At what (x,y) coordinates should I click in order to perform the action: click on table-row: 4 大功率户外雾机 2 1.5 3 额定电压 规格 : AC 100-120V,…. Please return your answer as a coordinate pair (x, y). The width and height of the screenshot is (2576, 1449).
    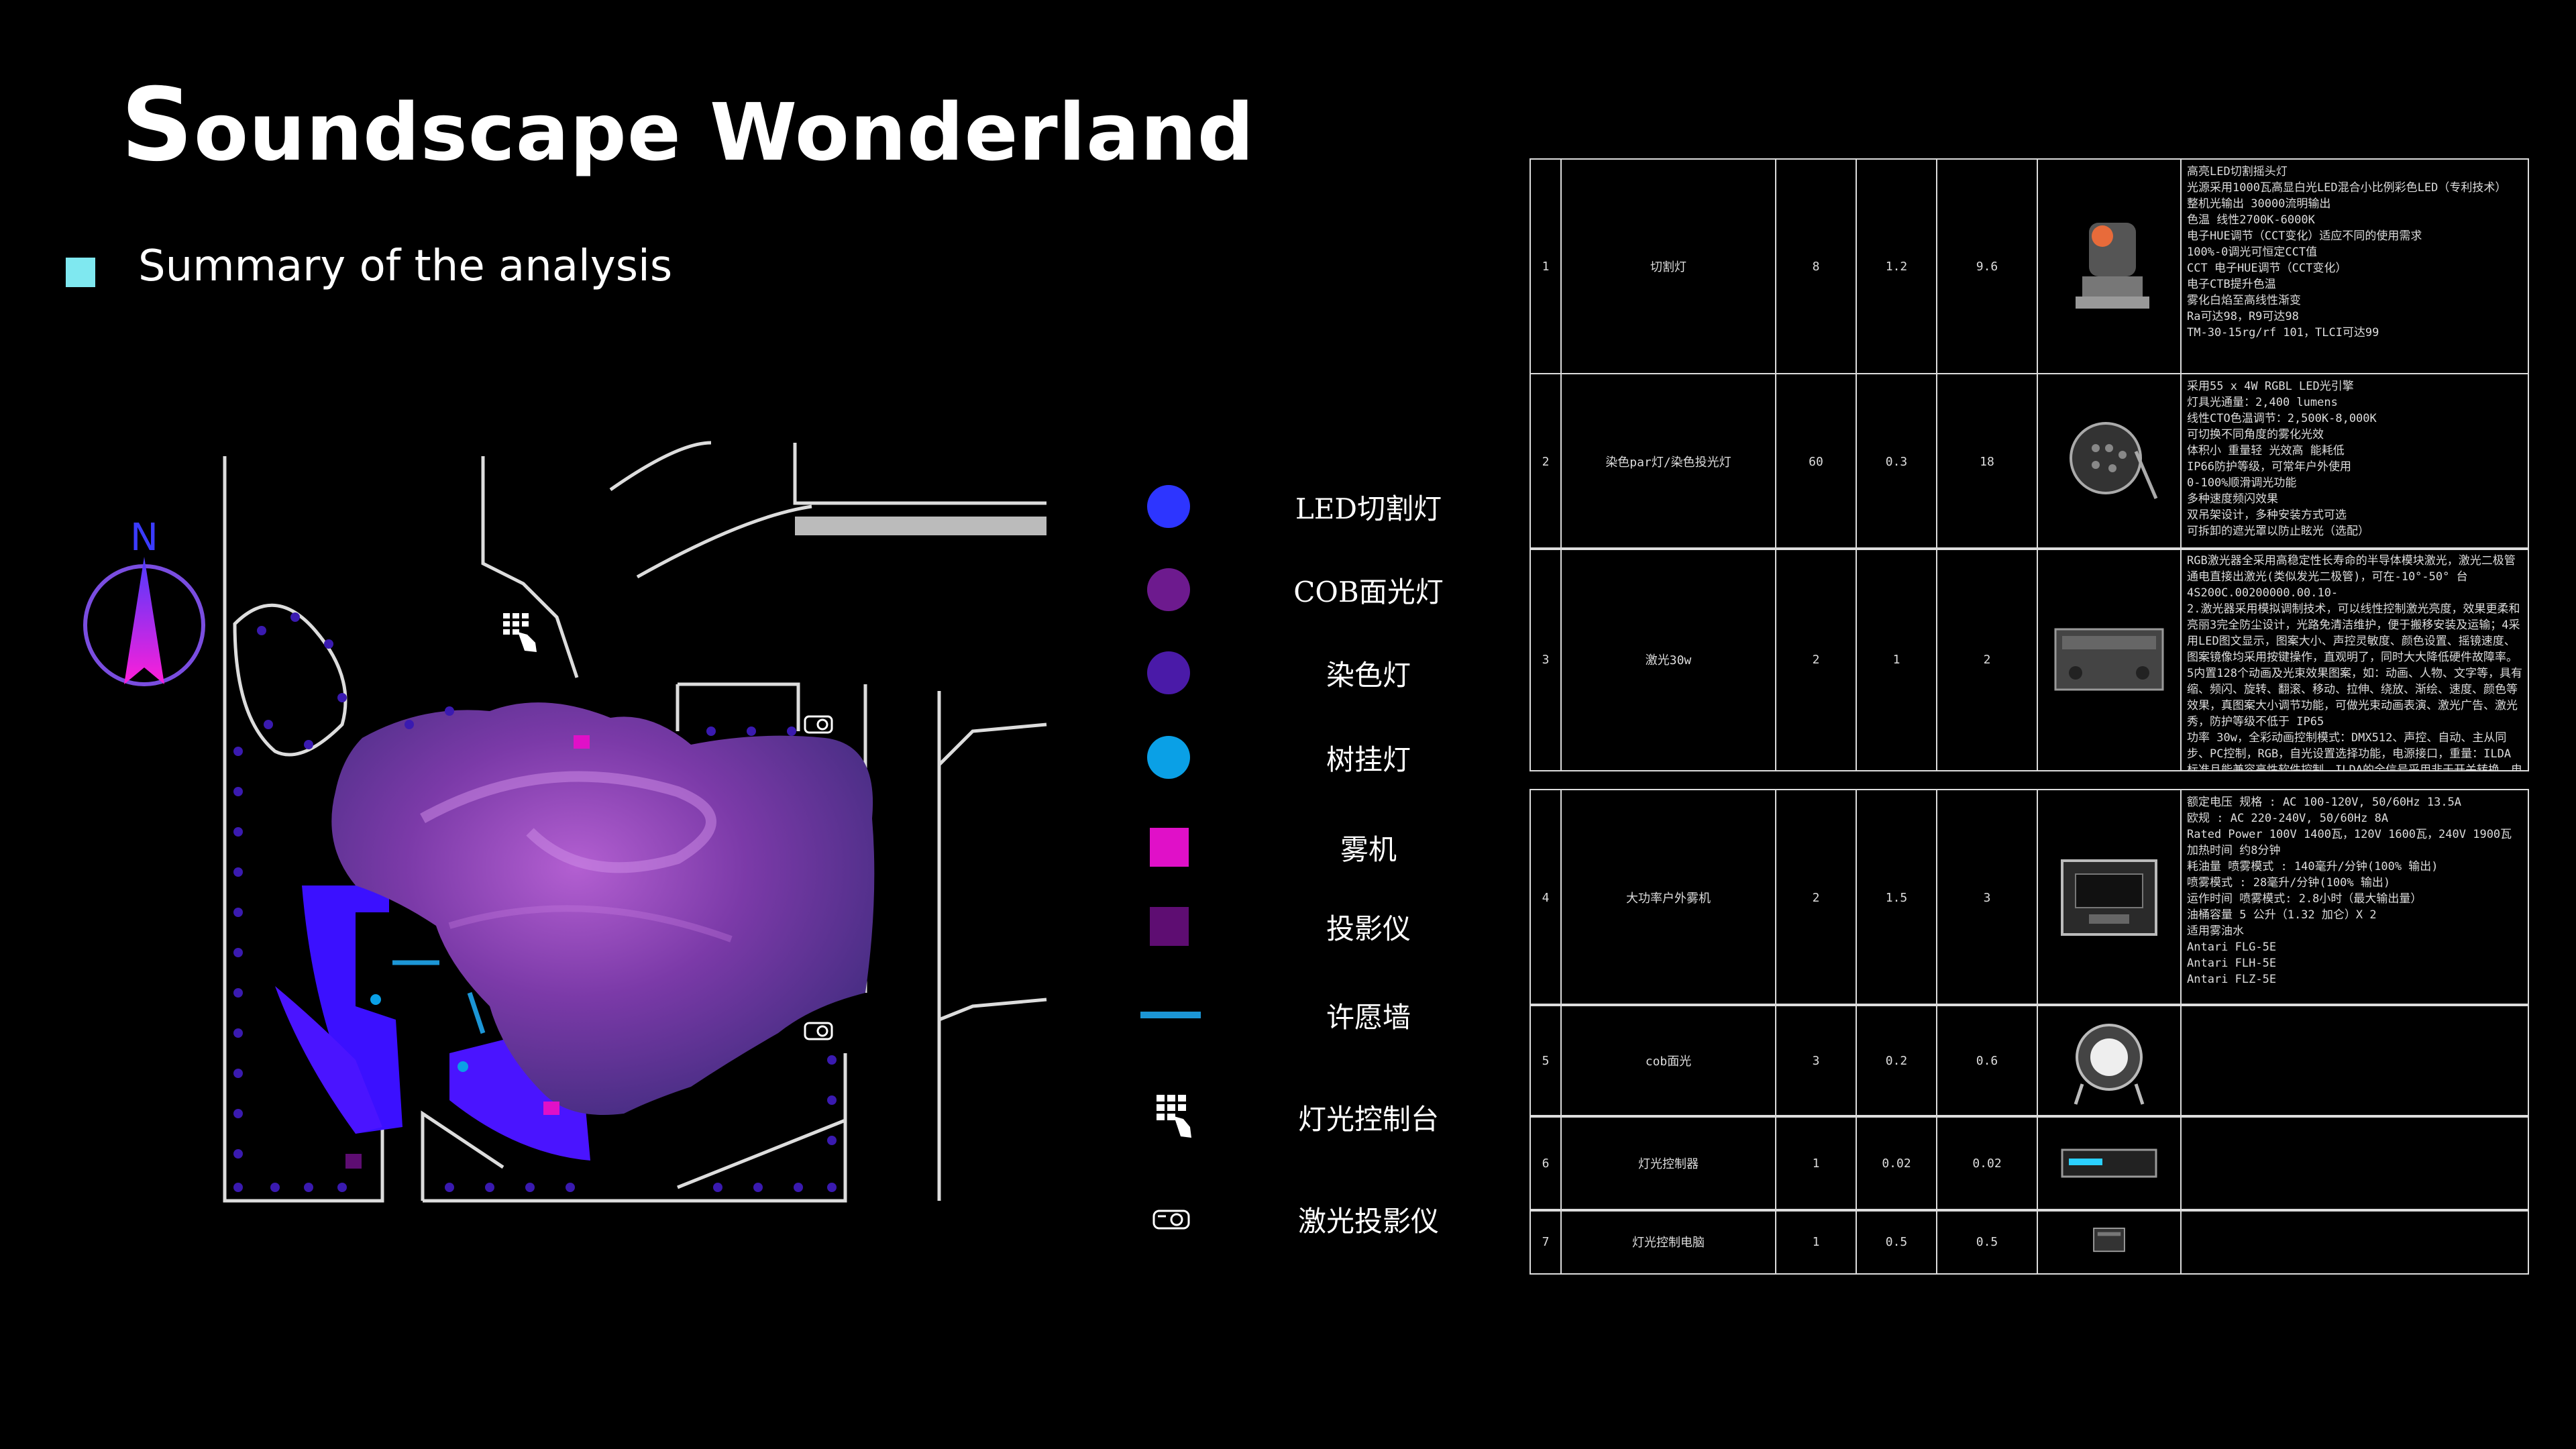
    Looking at the image, I should click on (2029, 897).